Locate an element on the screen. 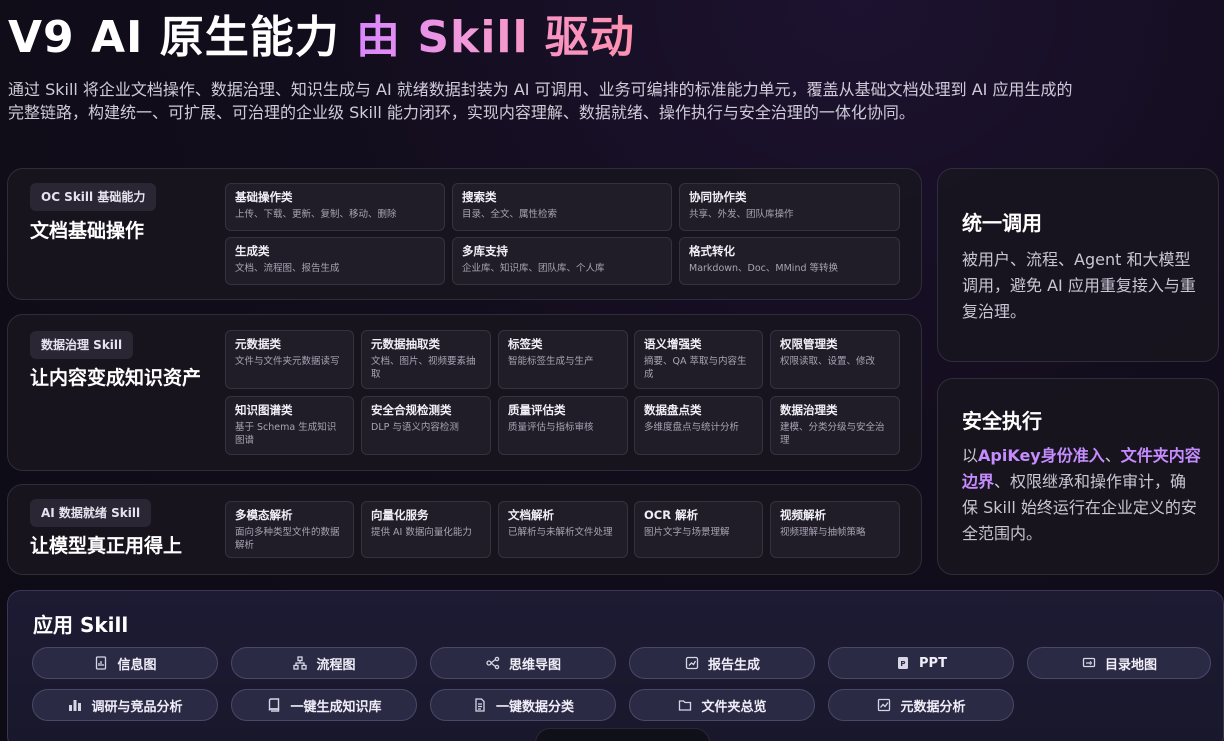 The width and height of the screenshot is (1224, 741). skill-card-title: 语义增强类 is located at coordinates (673, 344).